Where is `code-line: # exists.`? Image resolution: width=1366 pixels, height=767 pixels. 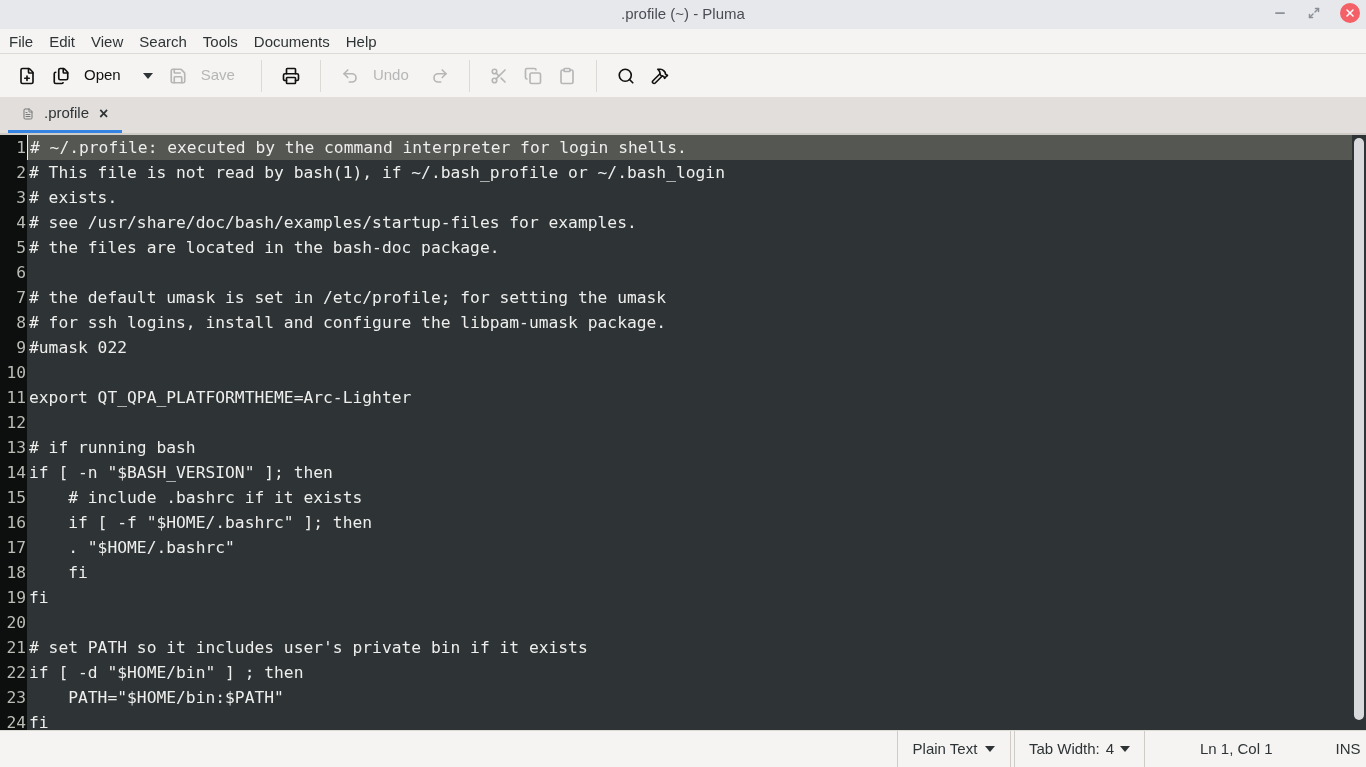 code-line: # exists. is located at coordinates (73, 197).